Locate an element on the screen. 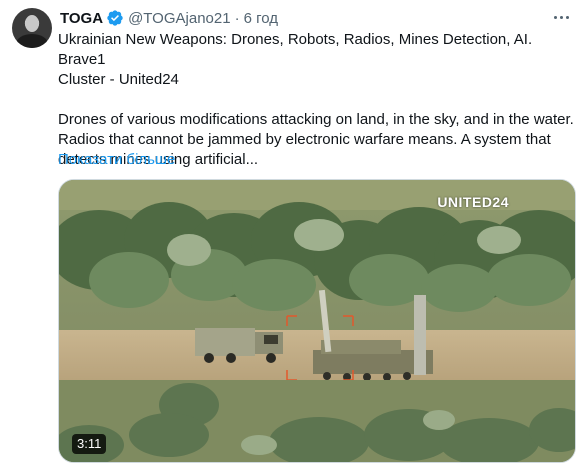 Image resolution: width=585 pixels, height=476 pixels. video-watermark: UNITED24 is located at coordinates (473, 202).